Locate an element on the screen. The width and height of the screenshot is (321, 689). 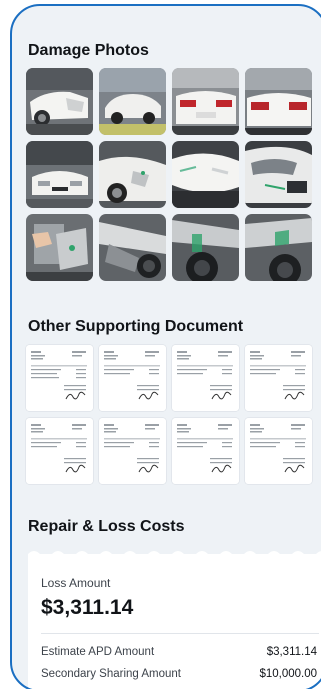
estimate-apd-label: Estimate APD Amount is located at coordinates (98, 652).